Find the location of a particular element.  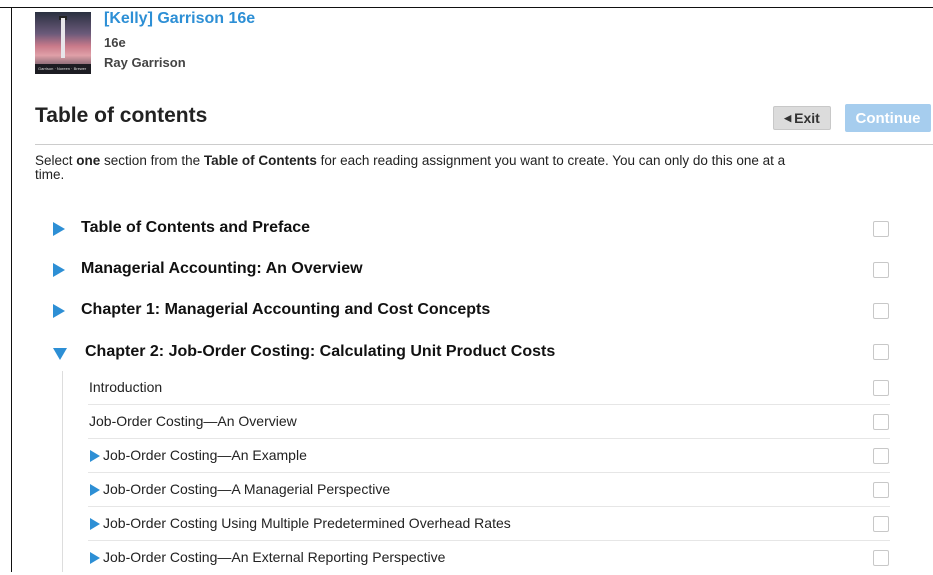

subsection-row: Introduction is located at coordinates (489, 388).